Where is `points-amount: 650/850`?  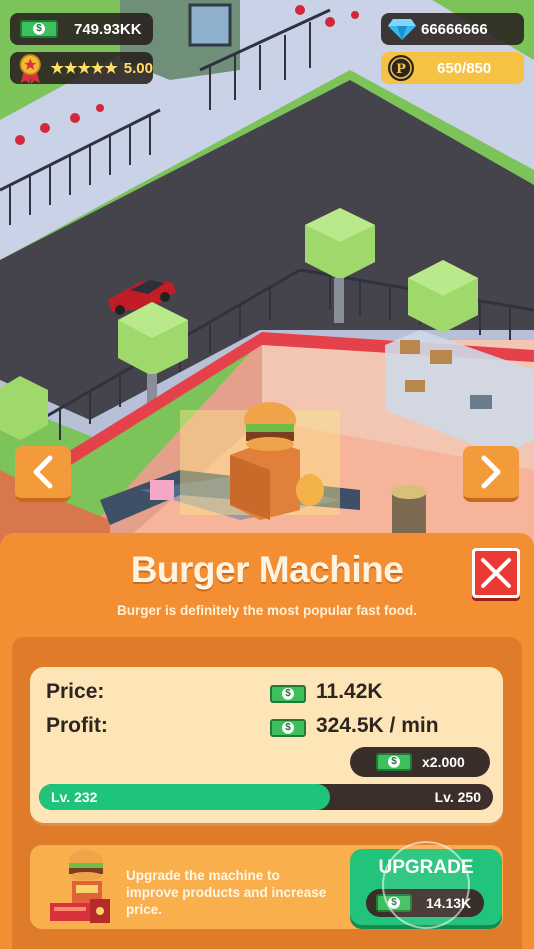
points-amount: 650/850 is located at coordinates (464, 68).